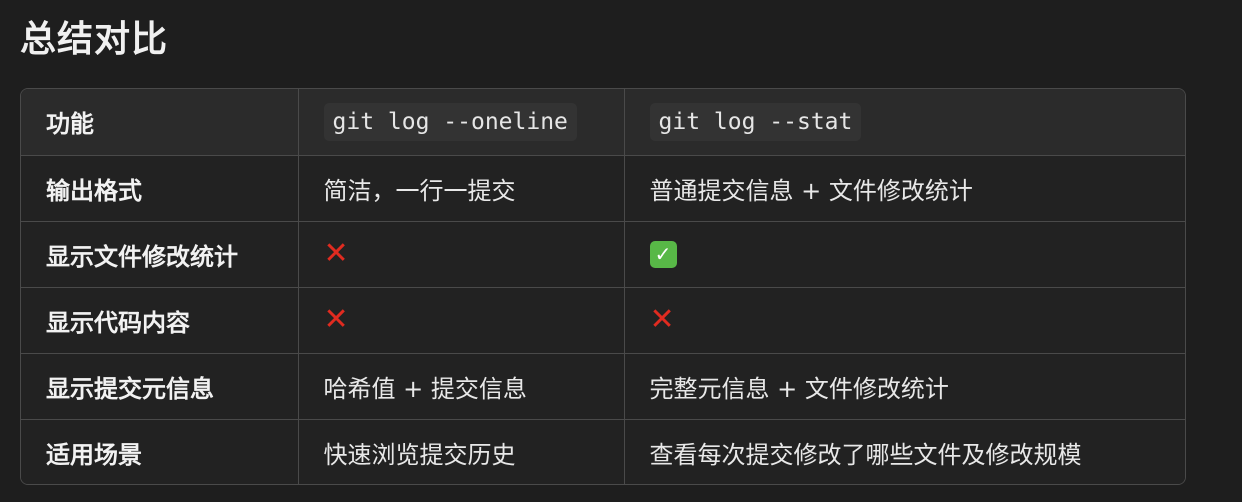  What do you see at coordinates (94, 39) in the screenshot?
I see `page-title: 总结对比` at bounding box center [94, 39].